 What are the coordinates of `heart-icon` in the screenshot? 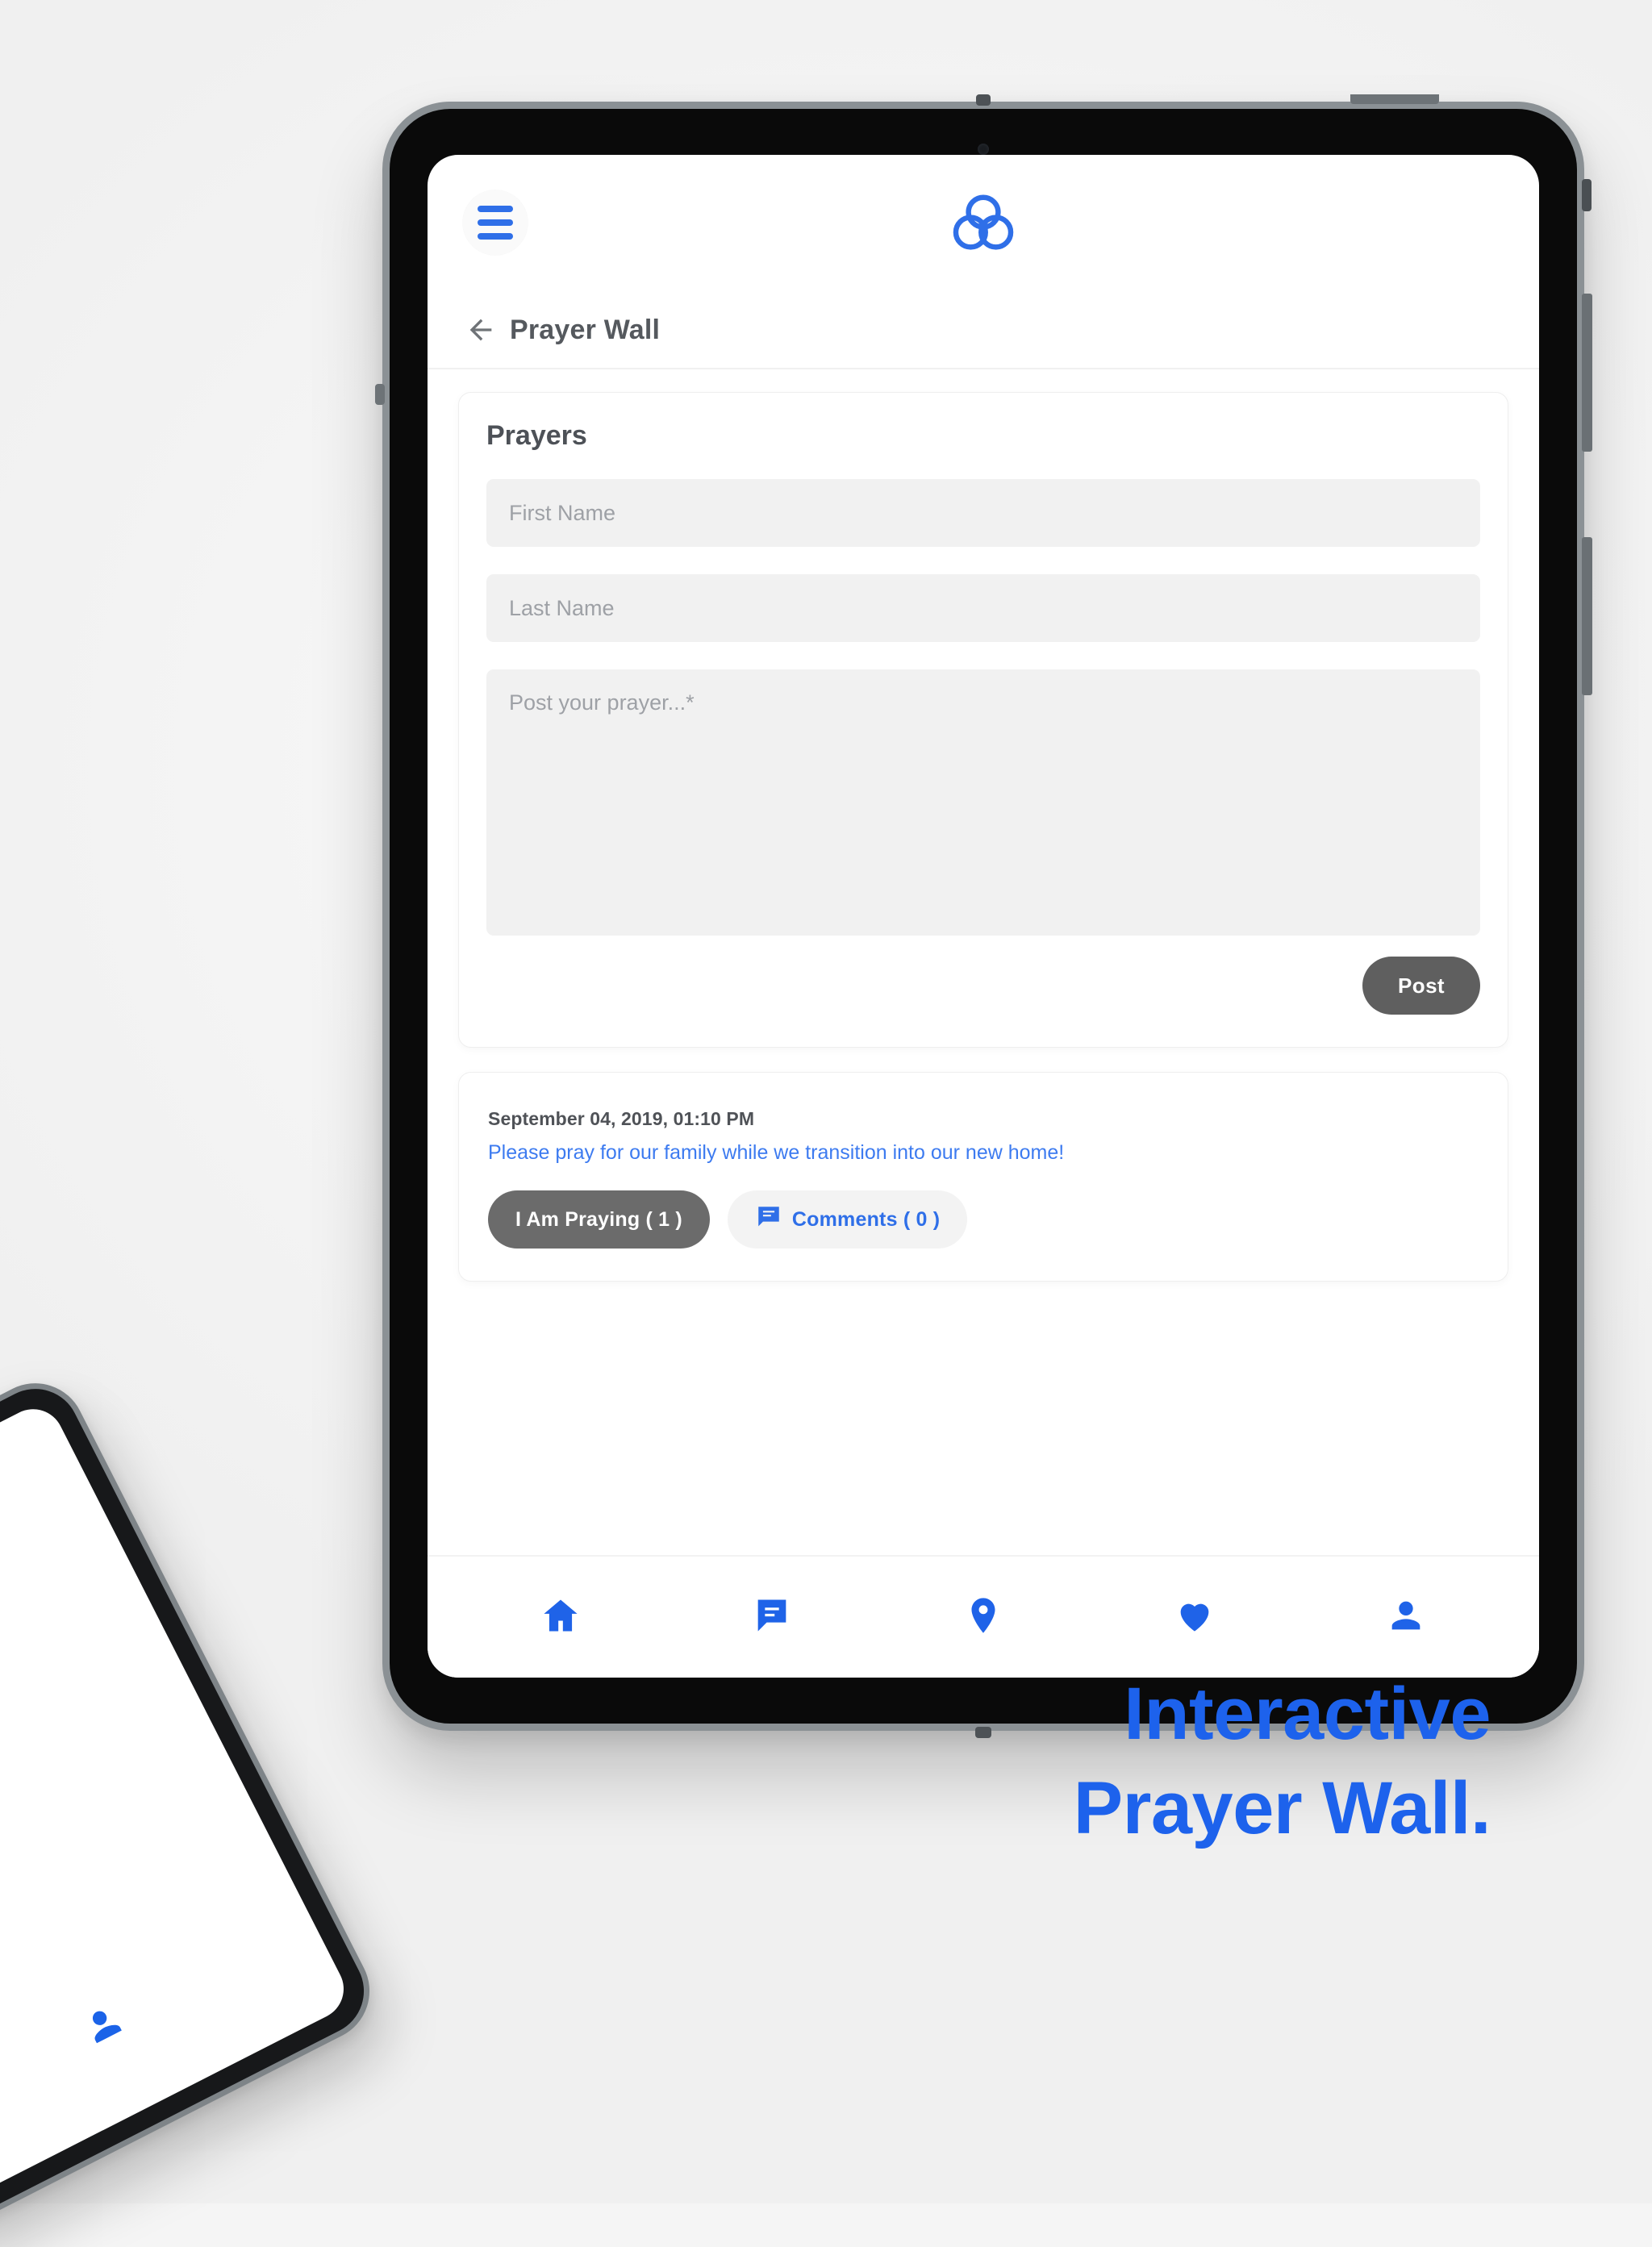 It's located at (1195, 1617).